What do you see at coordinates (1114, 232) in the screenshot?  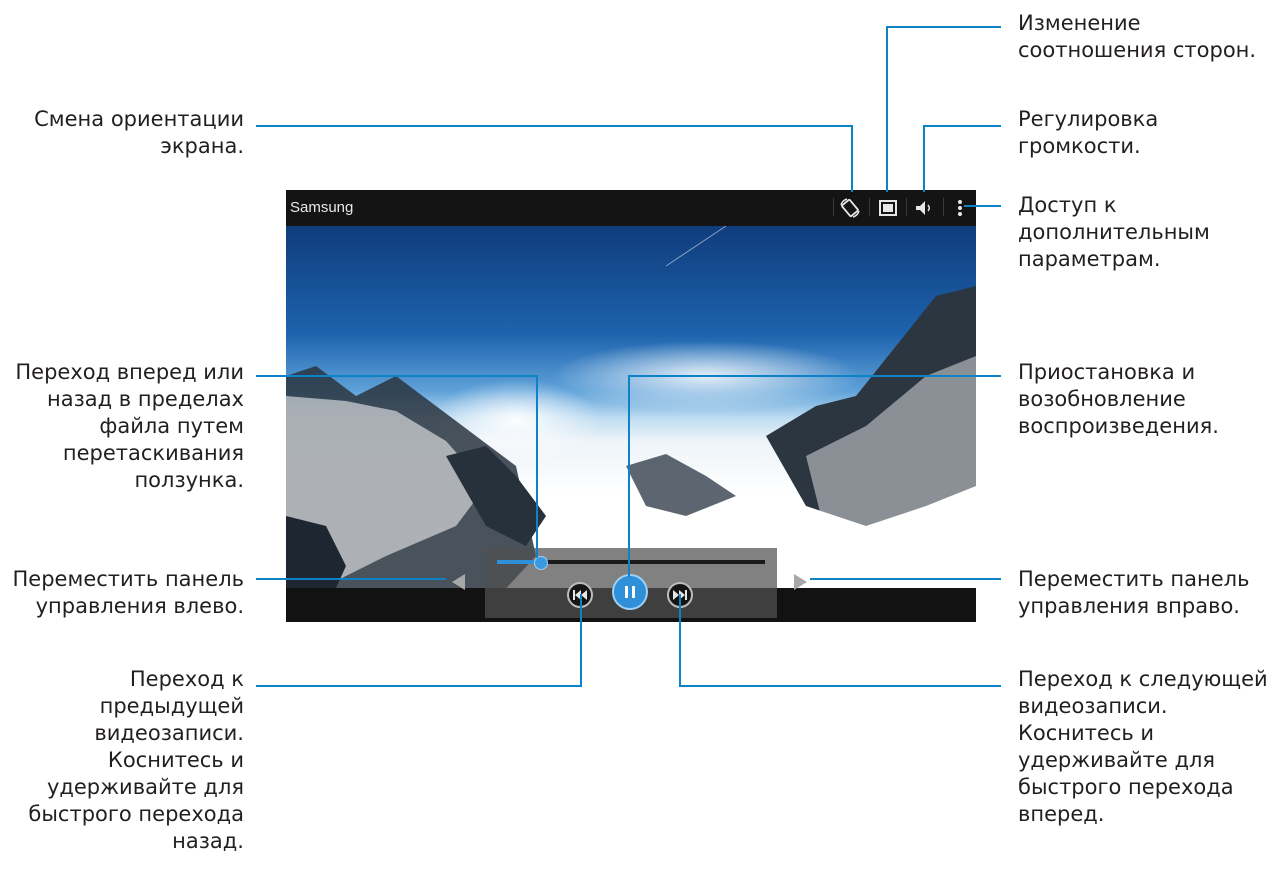 I see `callout-more-text: Доступ к дополнительным параметрам.` at bounding box center [1114, 232].